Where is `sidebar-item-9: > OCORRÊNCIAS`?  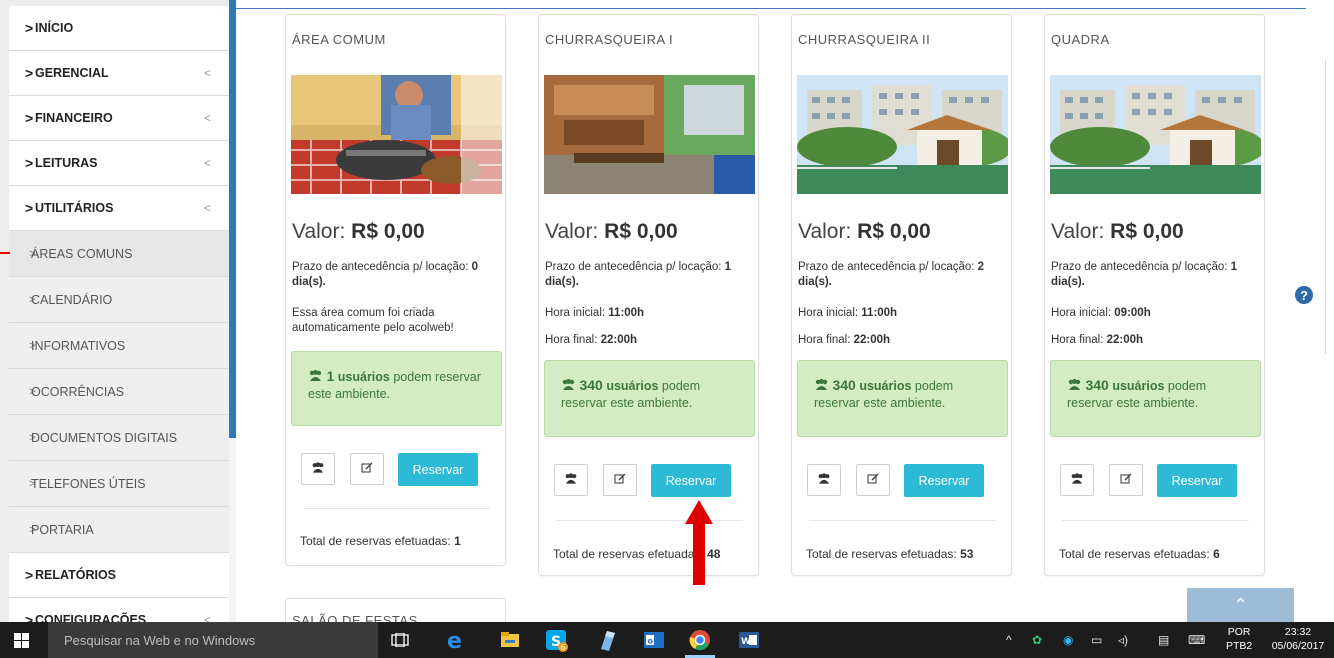 sidebar-item-9: > OCORRÊNCIAS is located at coordinates (119, 392).